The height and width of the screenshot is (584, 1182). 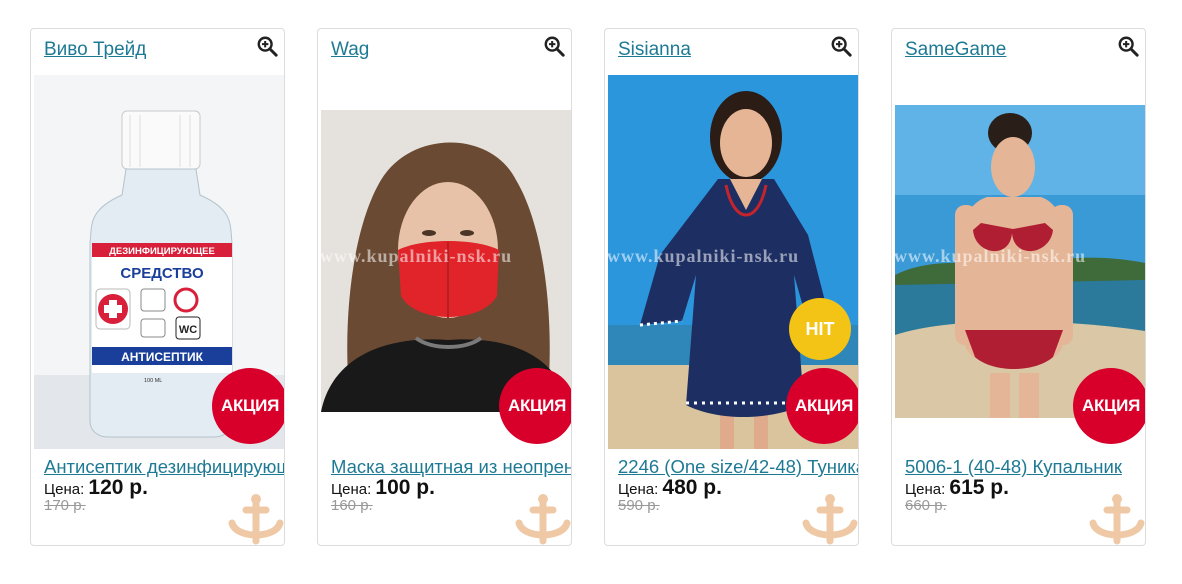 I want to click on price-value: 100 р., so click(x=405, y=487).